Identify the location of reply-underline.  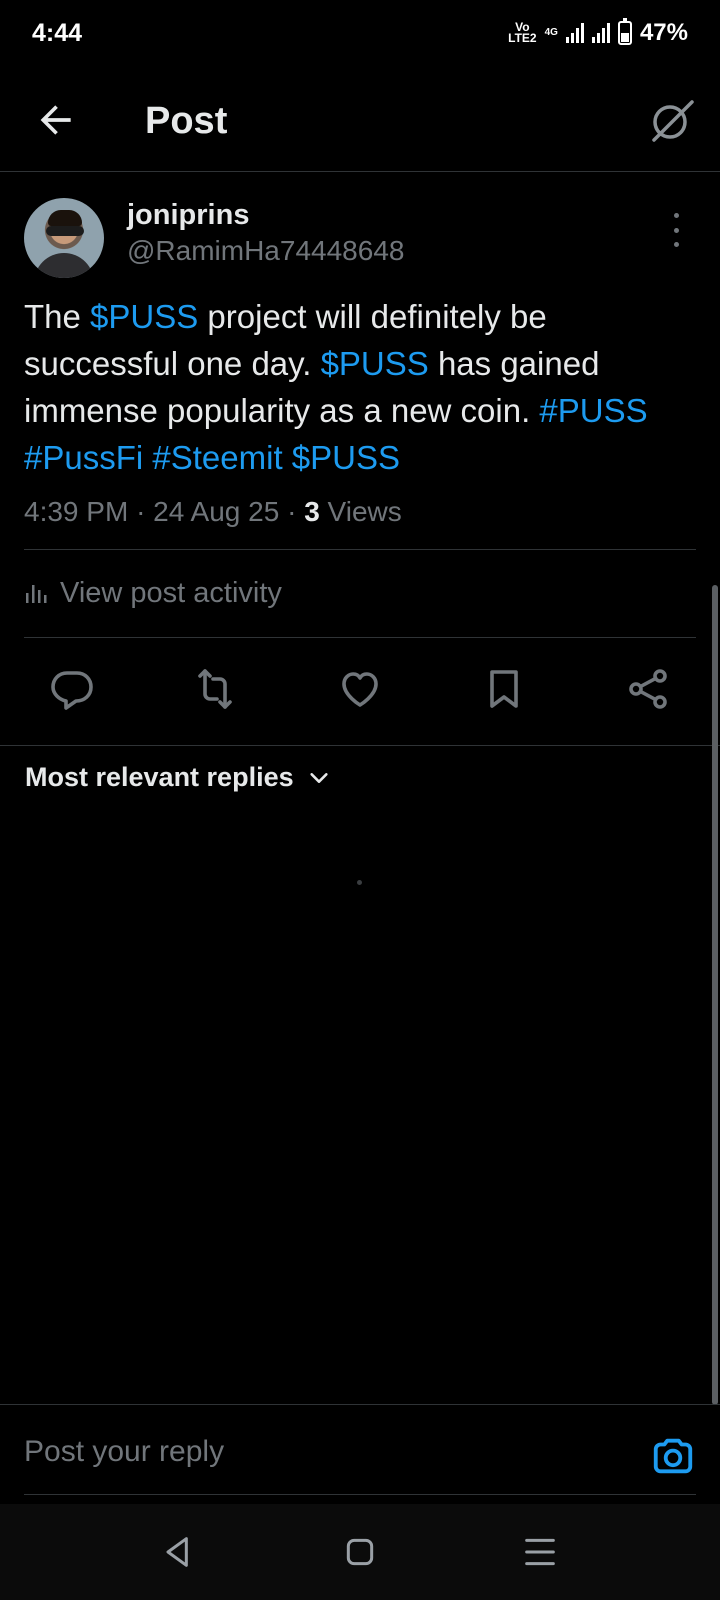
(360, 1494).